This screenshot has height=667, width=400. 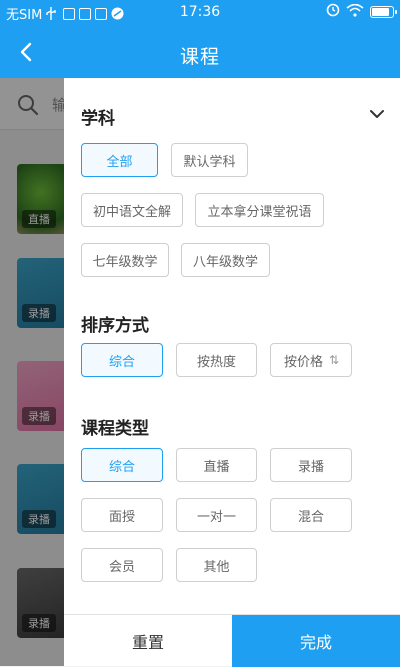 I want to click on sort-option-comprehensive: 综合, so click(x=122, y=360).